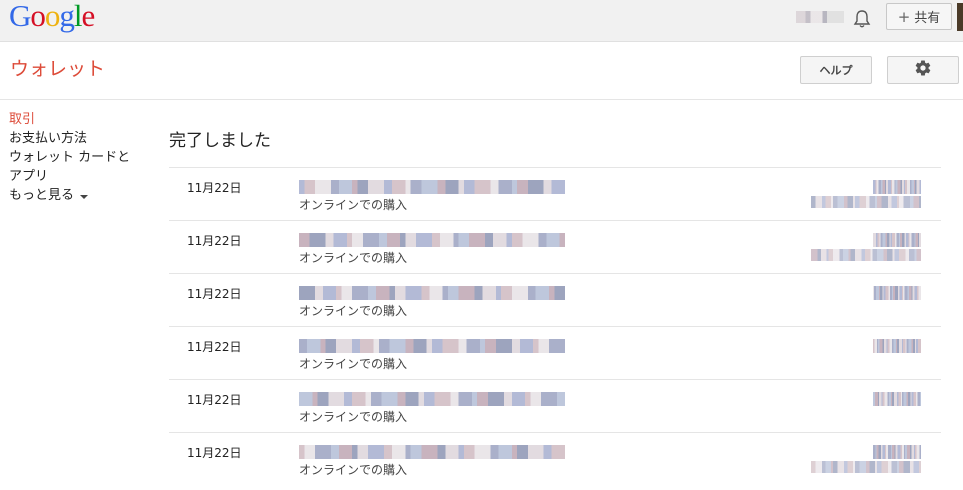  Describe the element at coordinates (820, 17) in the screenshot. I see `user-name-redacted` at that location.